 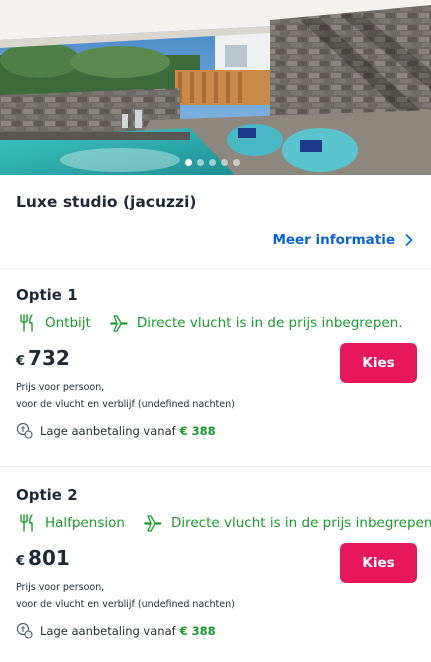 What do you see at coordinates (409, 240) in the screenshot?
I see `chevron-right-icon` at bounding box center [409, 240].